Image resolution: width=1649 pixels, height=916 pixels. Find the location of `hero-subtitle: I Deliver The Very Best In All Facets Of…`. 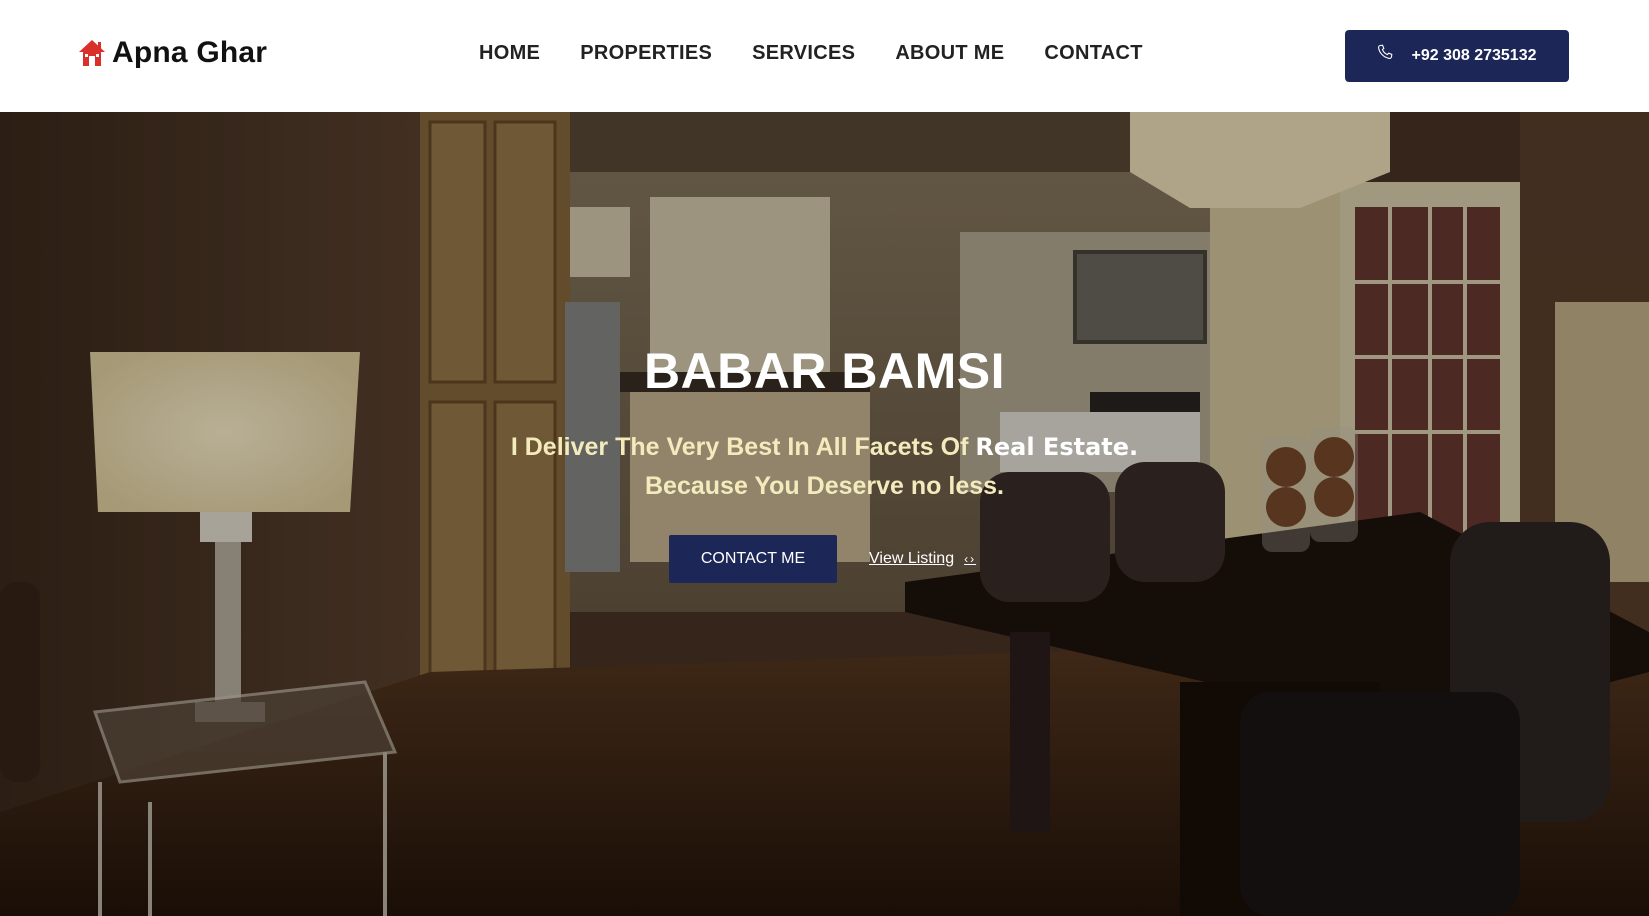

hero-subtitle: I Deliver The Very Best In All Facets Of… is located at coordinates (824, 467).